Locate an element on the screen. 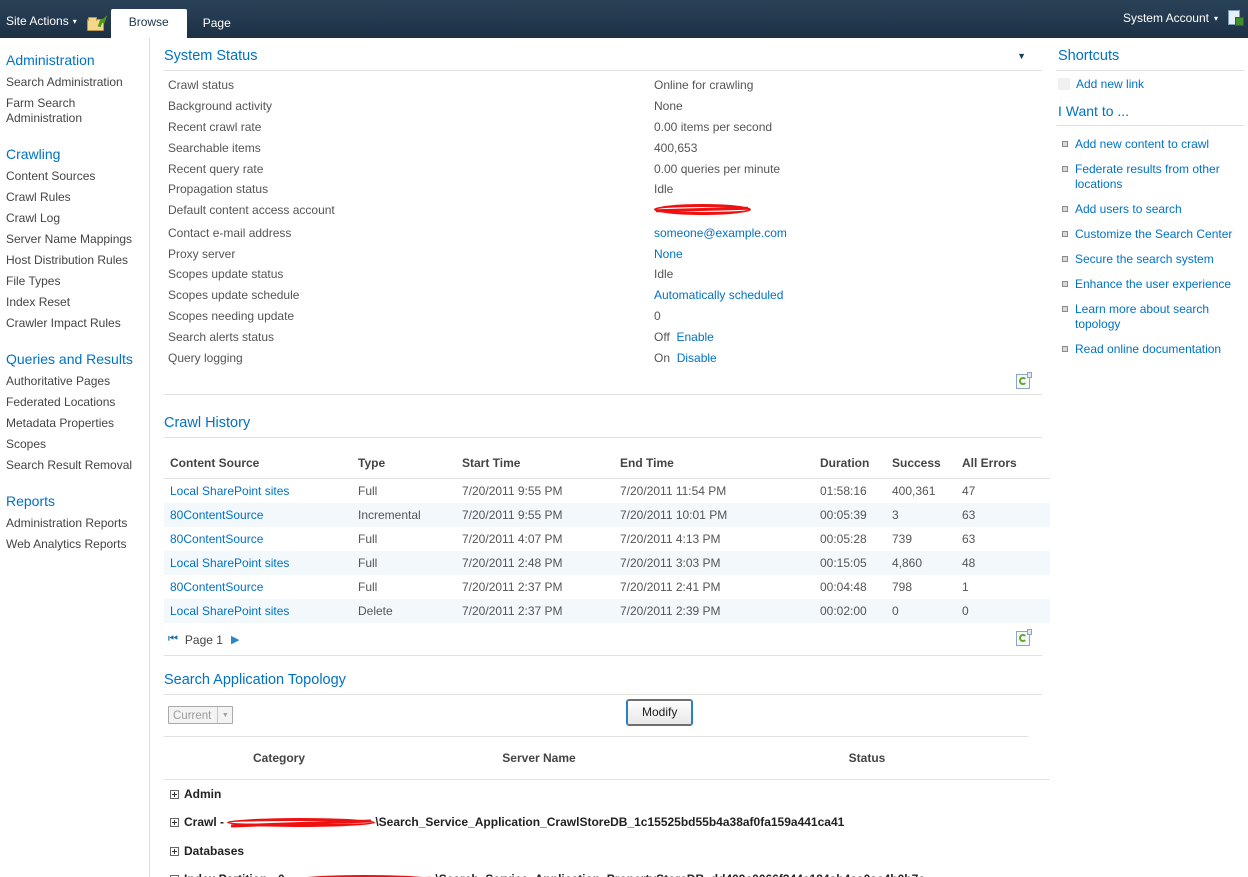  cell-all-errors: 1 is located at coordinates (965, 586).